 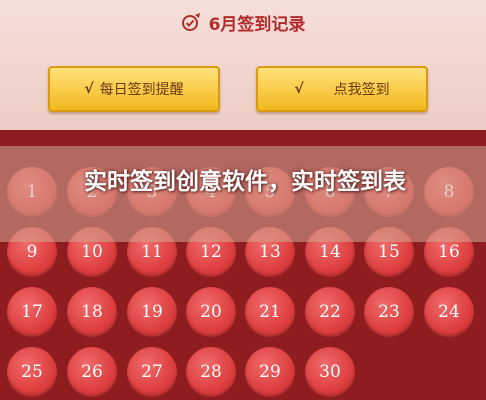 What do you see at coordinates (152, 312) in the screenshot?
I see `calendar-day: 19` at bounding box center [152, 312].